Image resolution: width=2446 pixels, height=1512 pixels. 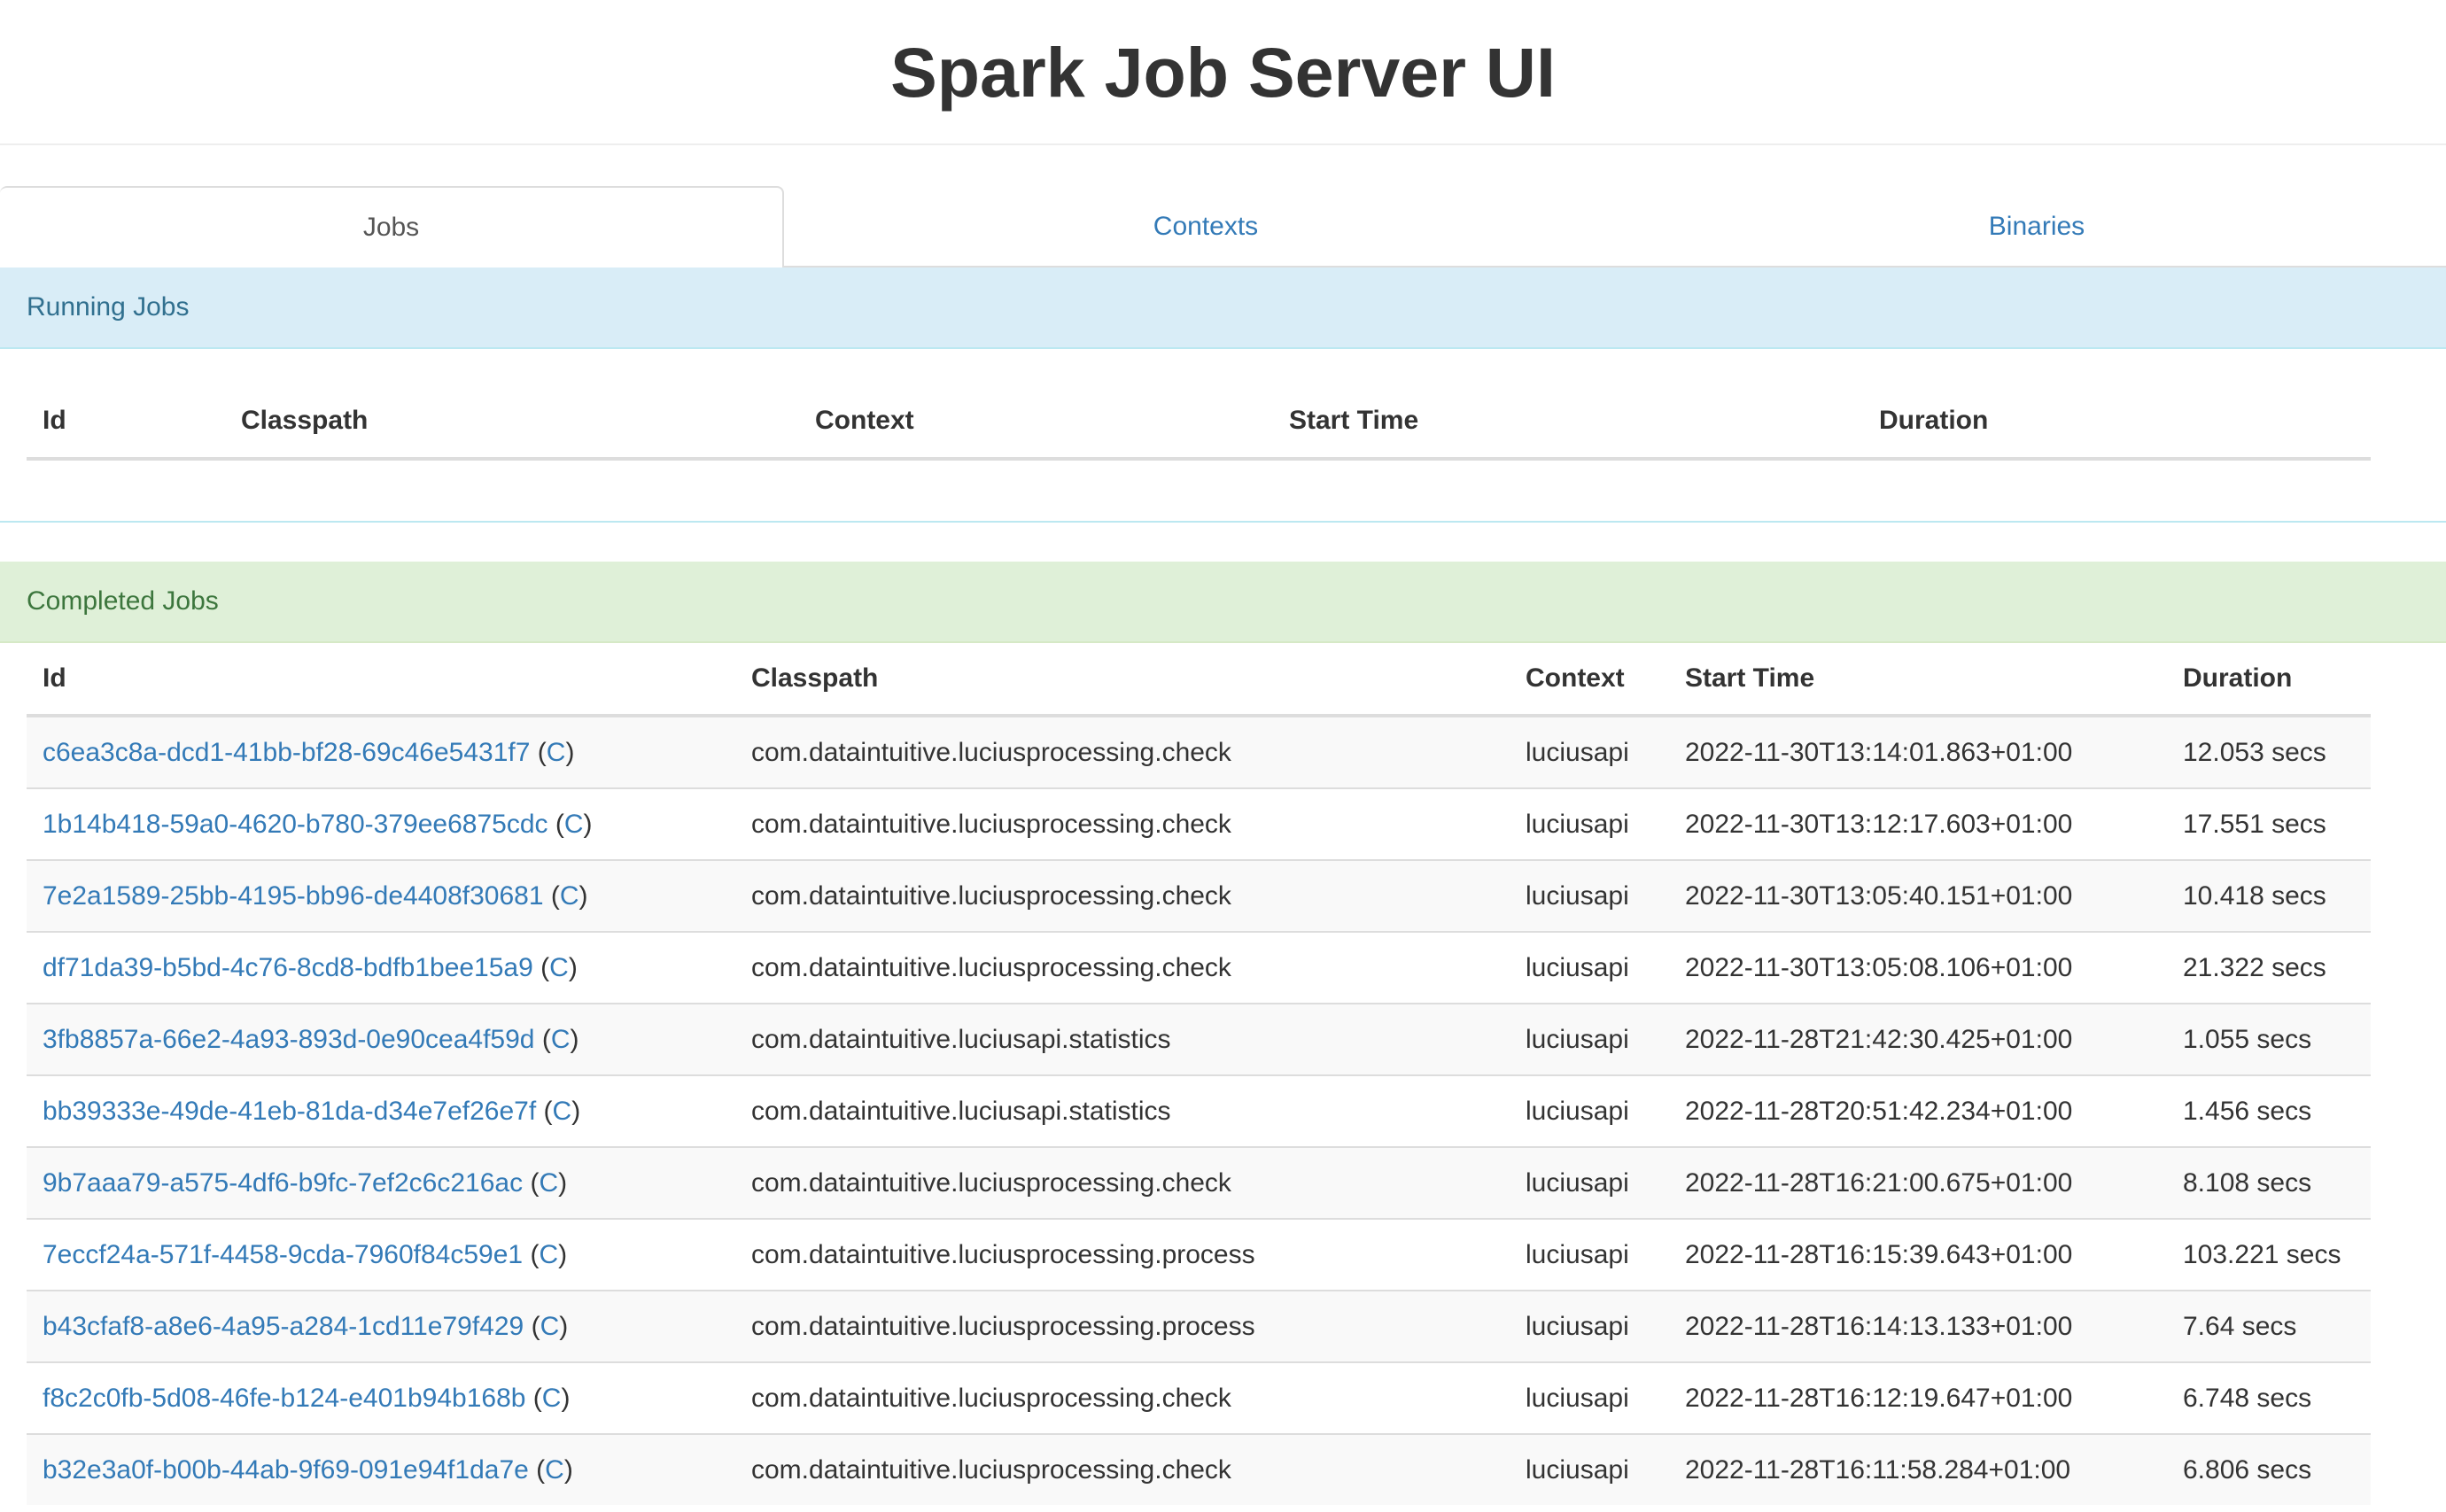 What do you see at coordinates (2269, 1039) in the screenshot?
I see `cell-duration: 1.055 secs` at bounding box center [2269, 1039].